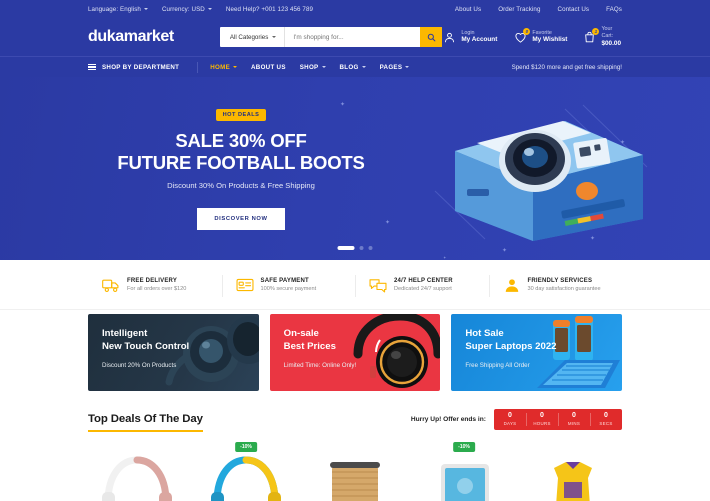 The width and height of the screenshot is (710, 501). I want to click on search-bar: All Categories, so click(331, 37).